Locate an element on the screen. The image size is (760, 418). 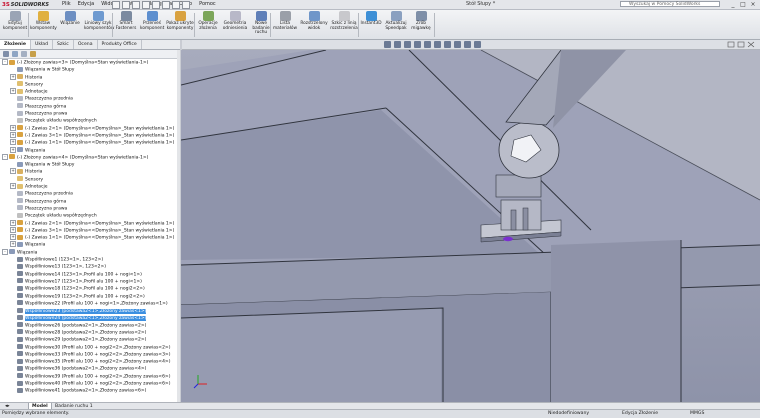
ribbon-button: Pokaż ukryte komponenty is located at coordinates (180, 21).